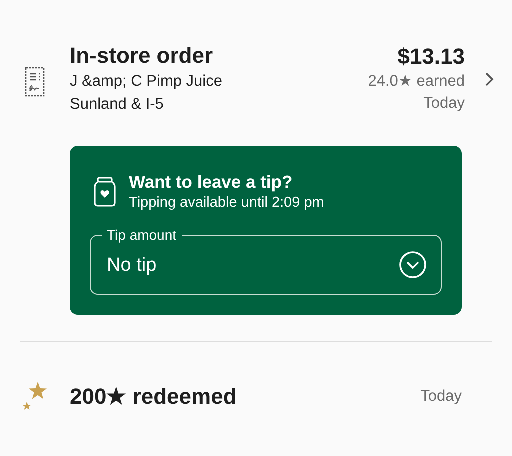 This screenshot has width=512, height=456. What do you see at coordinates (413, 265) in the screenshot?
I see `chevron-down-circle-icon` at bounding box center [413, 265].